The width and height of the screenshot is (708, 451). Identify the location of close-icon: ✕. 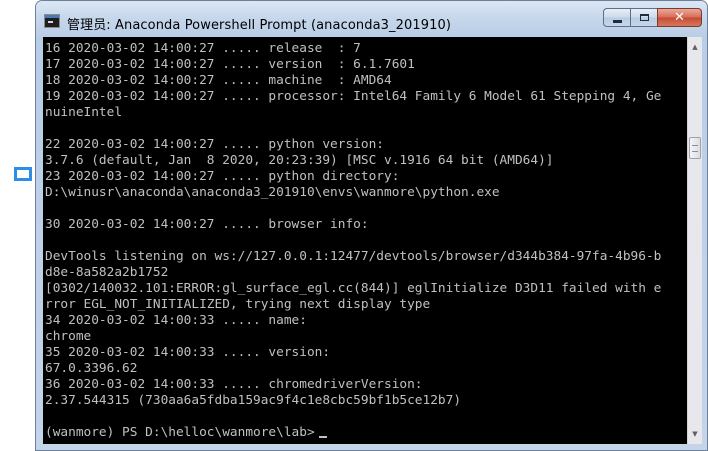
(679, 17).